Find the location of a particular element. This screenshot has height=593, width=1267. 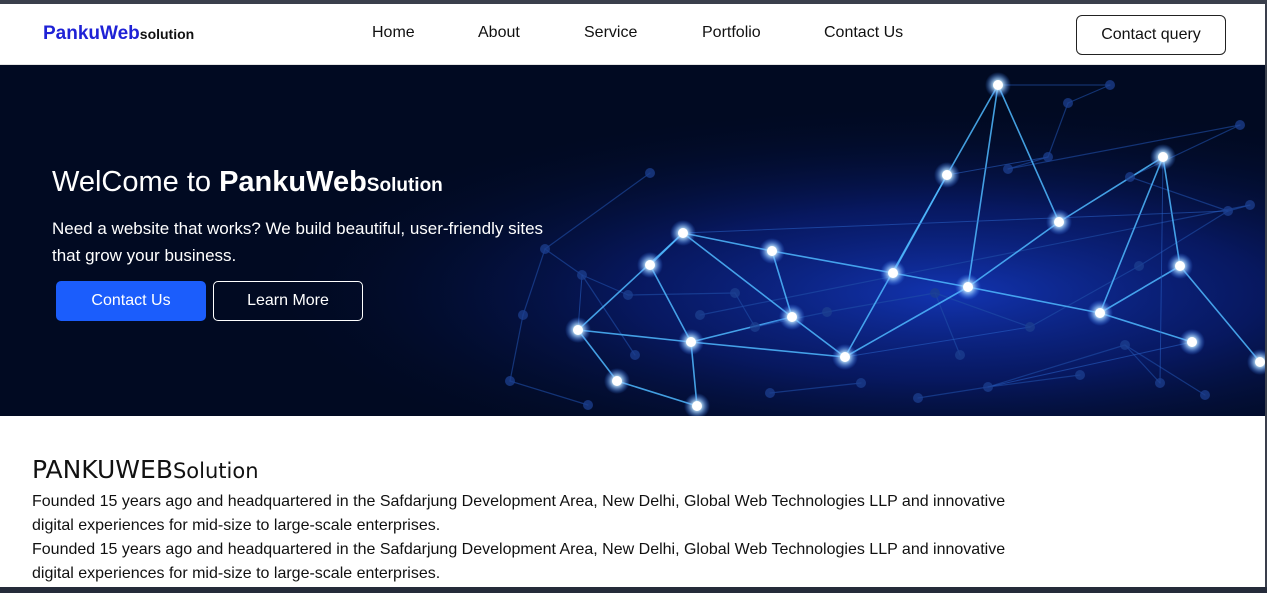

hero-learn-more-button: Learn More is located at coordinates (288, 301).